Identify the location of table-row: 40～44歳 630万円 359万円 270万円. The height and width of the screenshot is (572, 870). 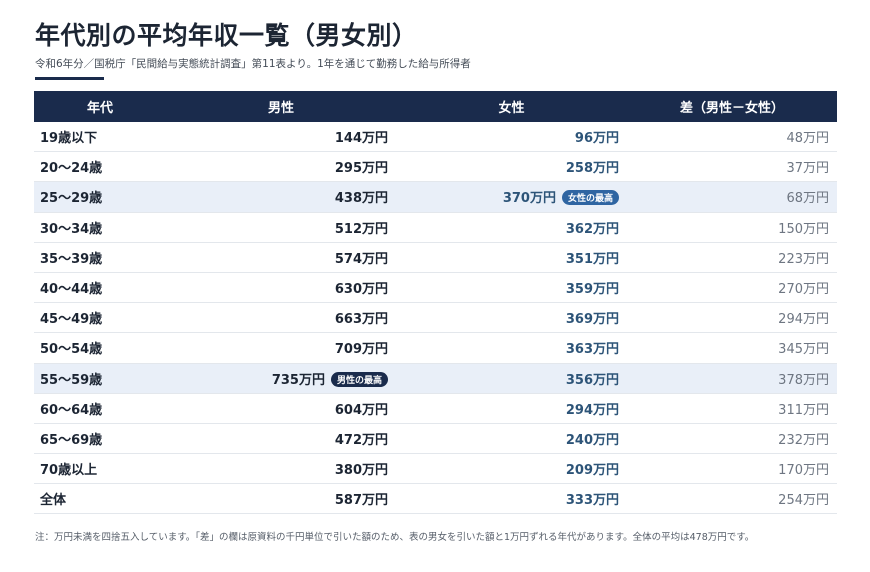
(435, 288).